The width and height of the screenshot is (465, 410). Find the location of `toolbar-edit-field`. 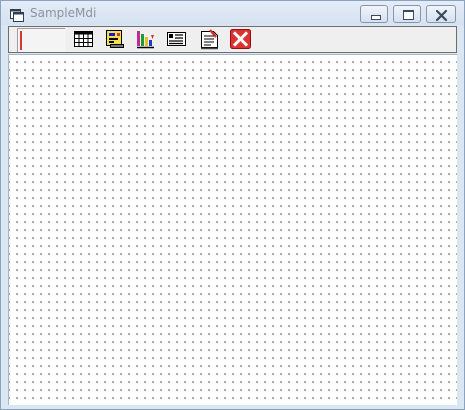

toolbar-edit-field is located at coordinates (41, 40).